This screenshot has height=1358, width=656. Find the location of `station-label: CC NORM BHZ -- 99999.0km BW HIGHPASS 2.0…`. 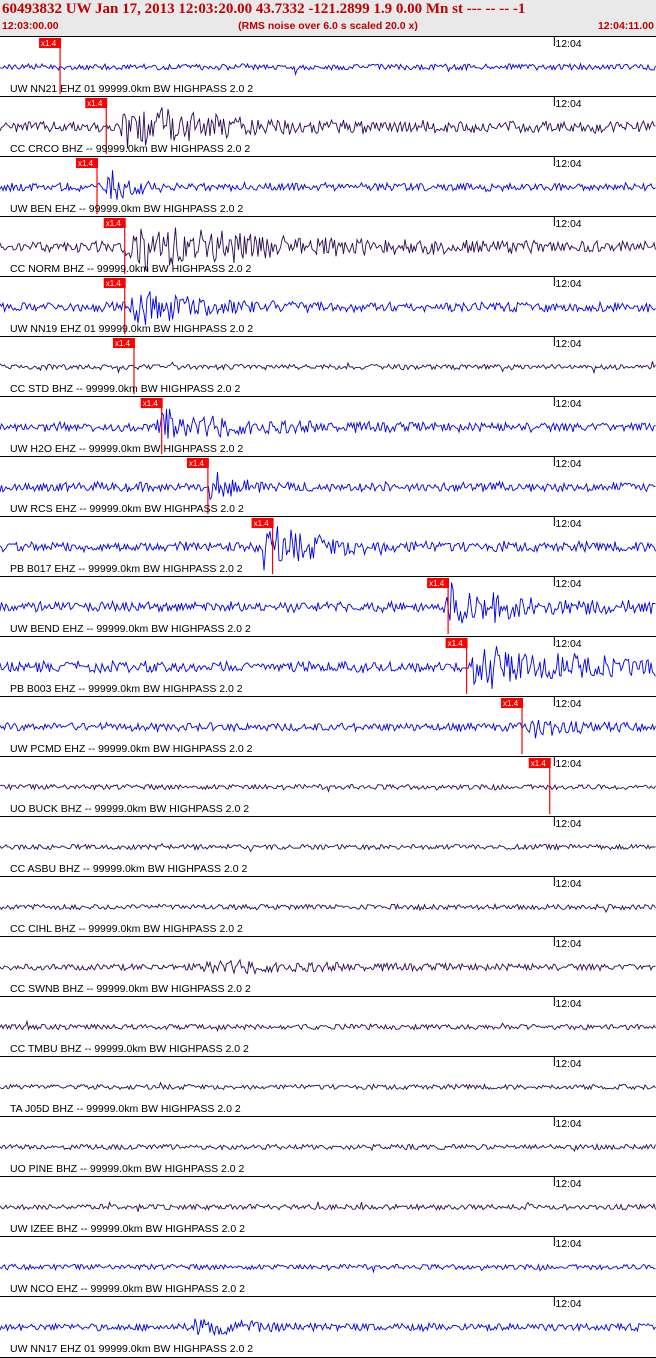

station-label: CC NORM BHZ -- 99999.0km BW HIGHPASS 2.0… is located at coordinates (131, 269).